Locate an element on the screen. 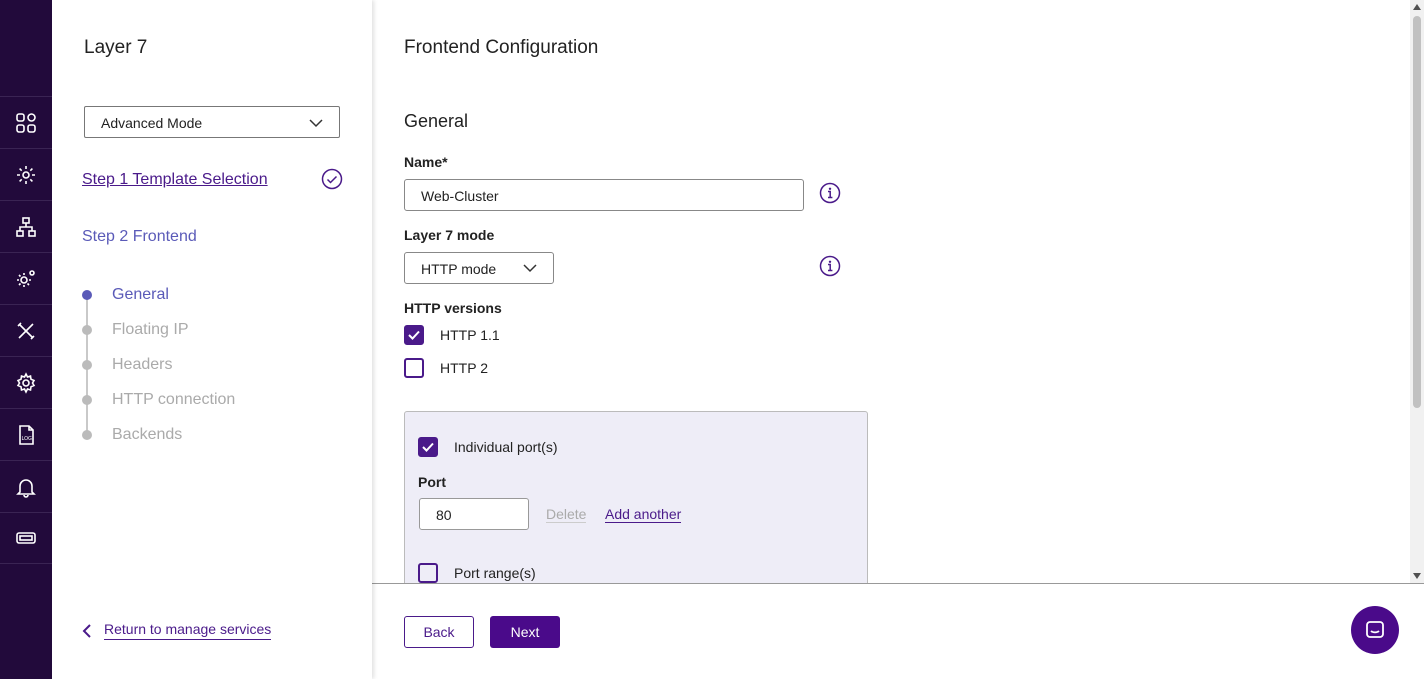  ticket-icon is located at coordinates (26, 538).